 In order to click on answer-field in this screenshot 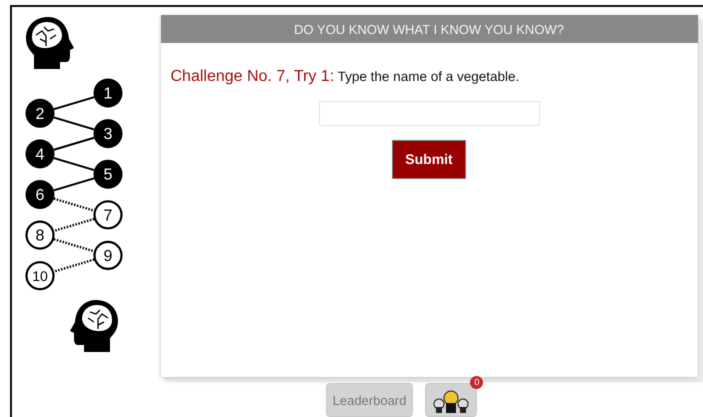, I will do `click(429, 113)`.